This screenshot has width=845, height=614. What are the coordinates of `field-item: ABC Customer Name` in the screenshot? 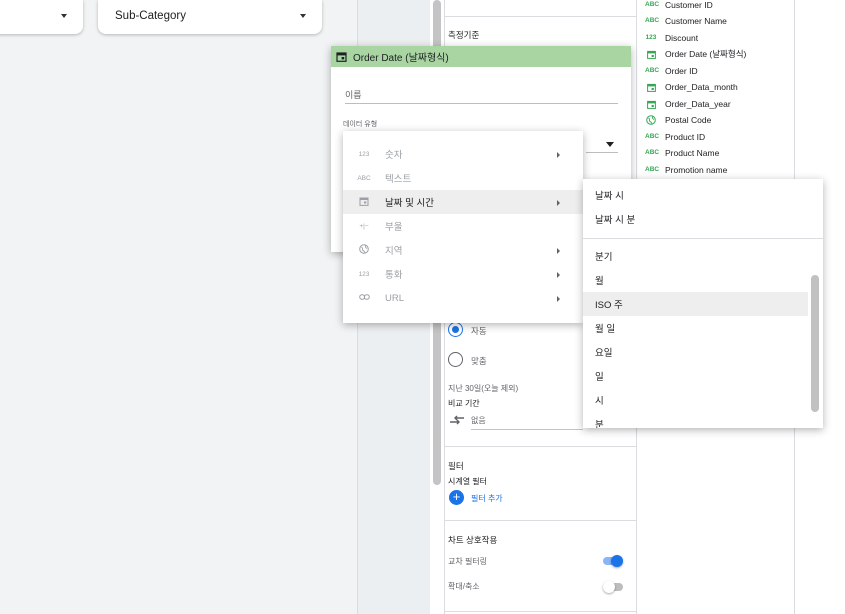 It's located at (686, 21).